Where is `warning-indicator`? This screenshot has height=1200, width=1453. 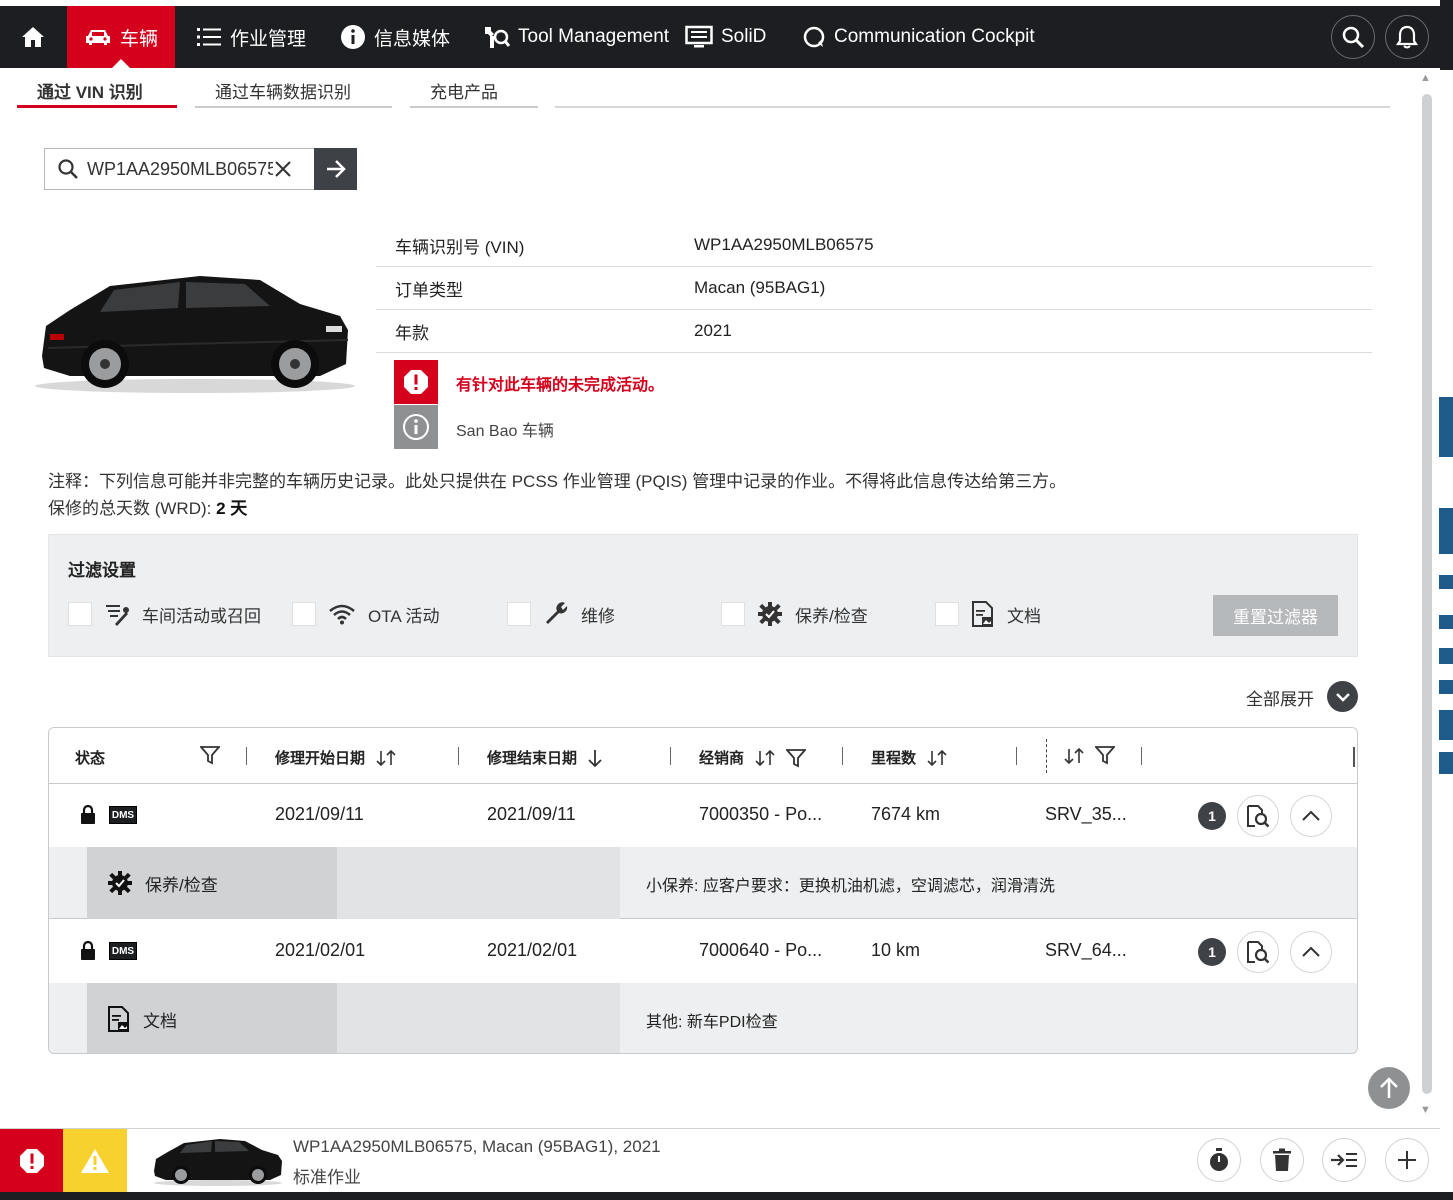
warning-indicator is located at coordinates (95, 1161).